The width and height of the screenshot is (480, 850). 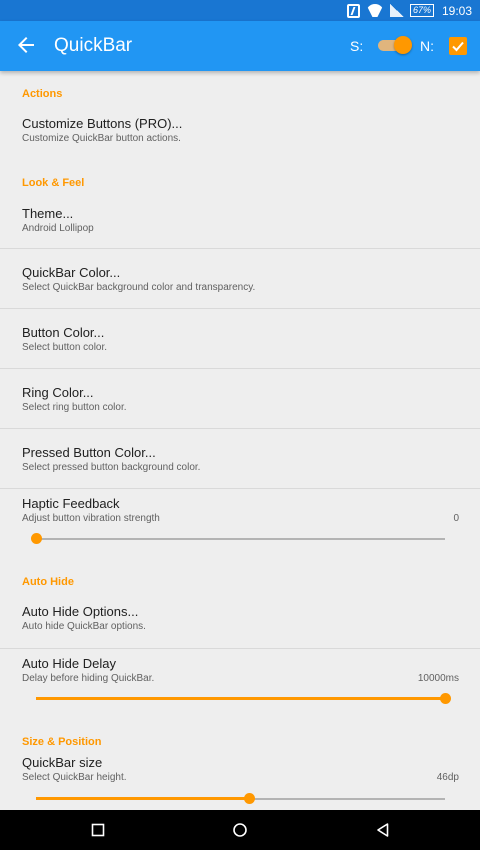 I want to click on section-header-size-position: Size & Position, so click(x=62, y=742).